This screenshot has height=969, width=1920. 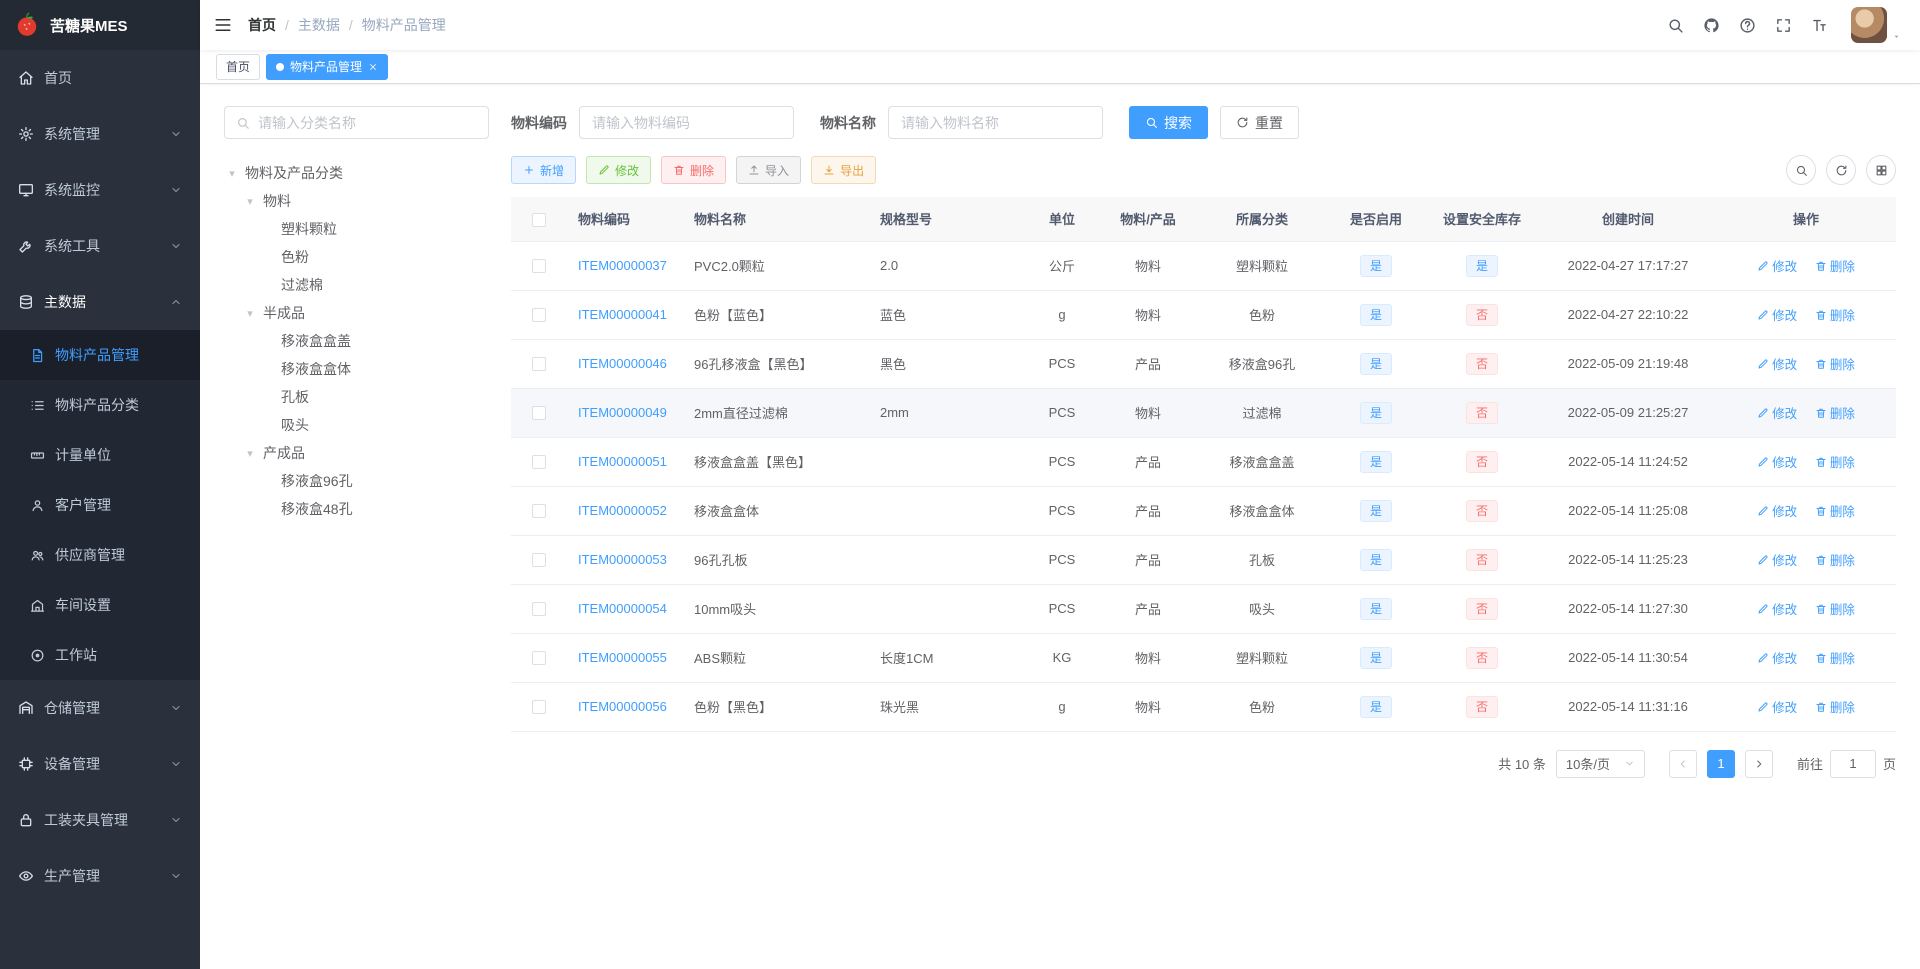 What do you see at coordinates (327, 66) in the screenshot?
I see `tab-material-product-management: 物料产品管理` at bounding box center [327, 66].